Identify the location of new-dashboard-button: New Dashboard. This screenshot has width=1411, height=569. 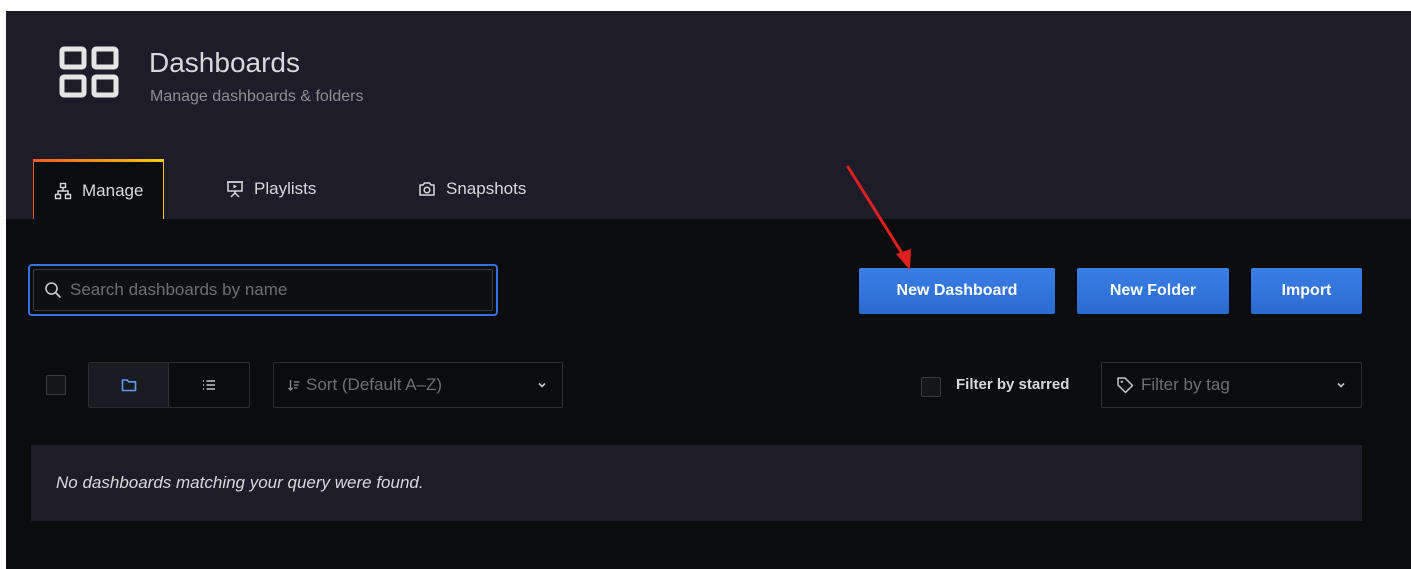
(957, 291).